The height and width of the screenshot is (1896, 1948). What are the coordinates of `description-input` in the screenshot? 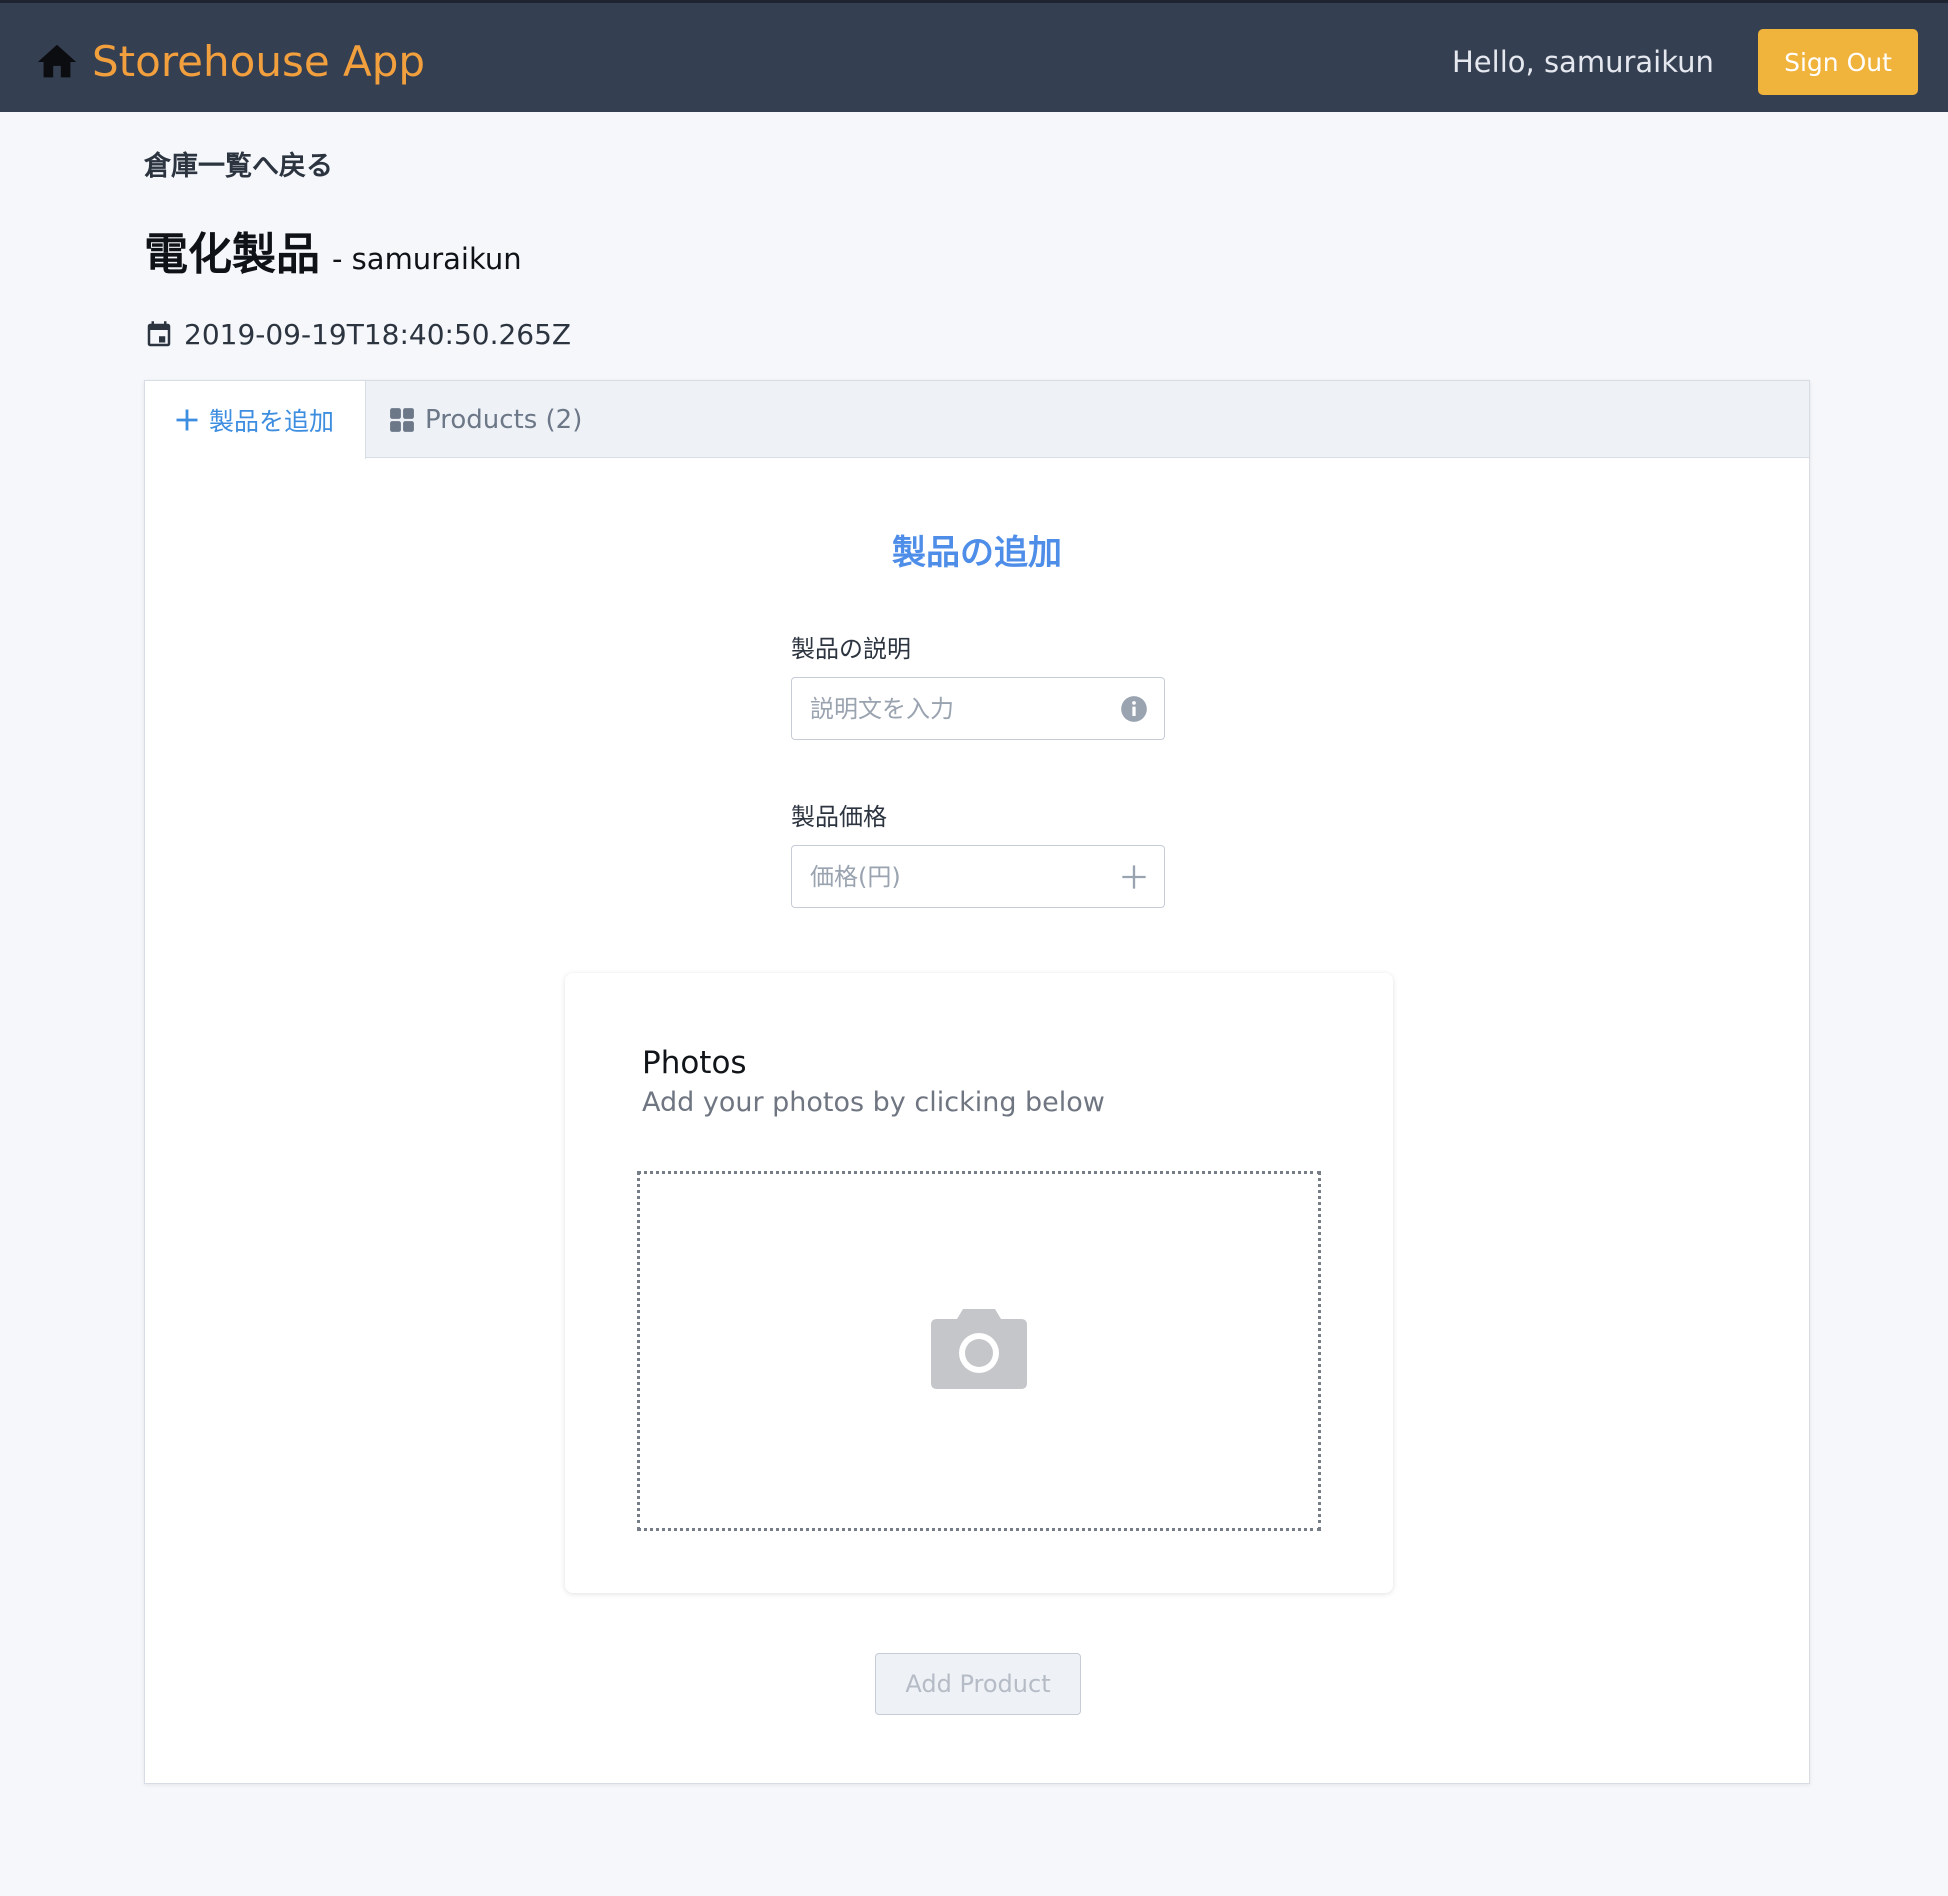 It's located at (978, 708).